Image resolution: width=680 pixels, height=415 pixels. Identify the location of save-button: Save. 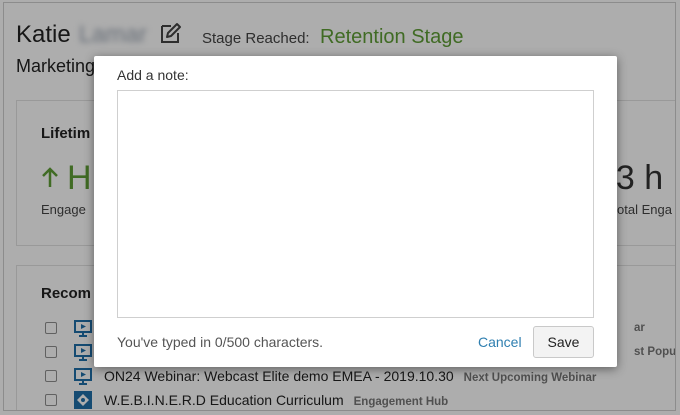
(563, 342).